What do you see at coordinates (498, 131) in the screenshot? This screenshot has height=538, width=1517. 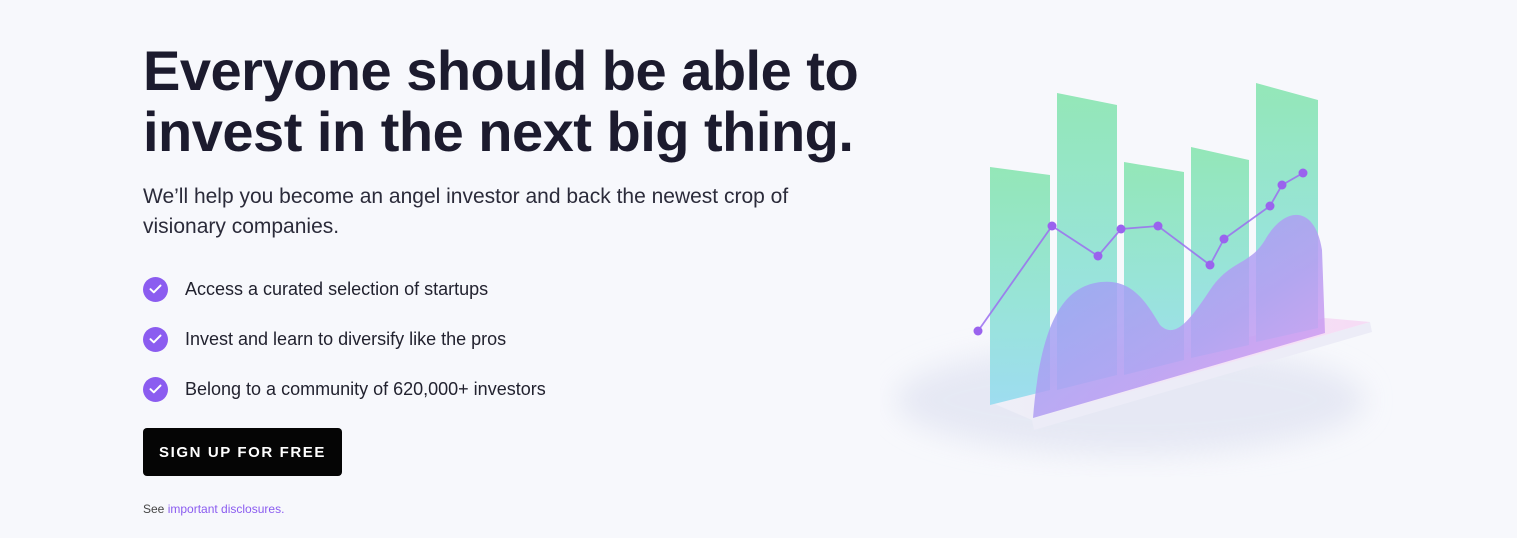 I see `headline-line-2: invest in the next big thing.` at bounding box center [498, 131].